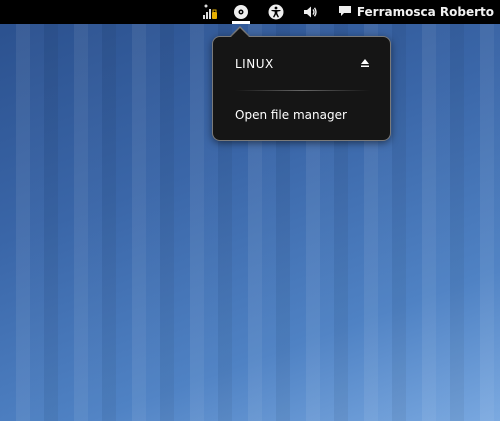 The image size is (500, 421). I want to click on chat-status-icon, so click(345, 12).